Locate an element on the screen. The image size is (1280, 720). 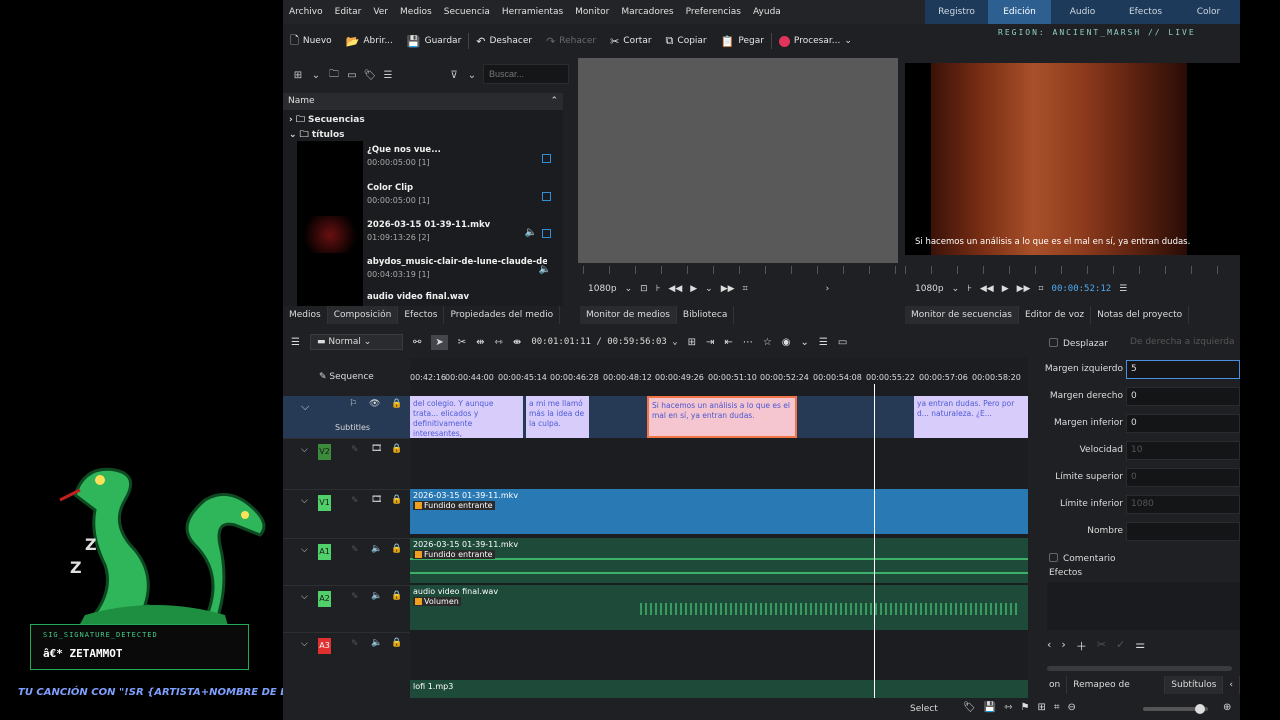
right-margin-input: 0 is located at coordinates (1183, 396).